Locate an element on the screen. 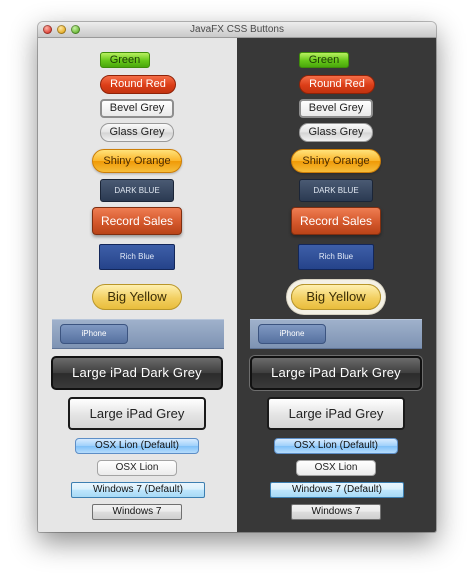 Image resolution: width=474 pixels, height=586 pixels. title-bar: JavaFX CSS Buttons is located at coordinates (237, 30).